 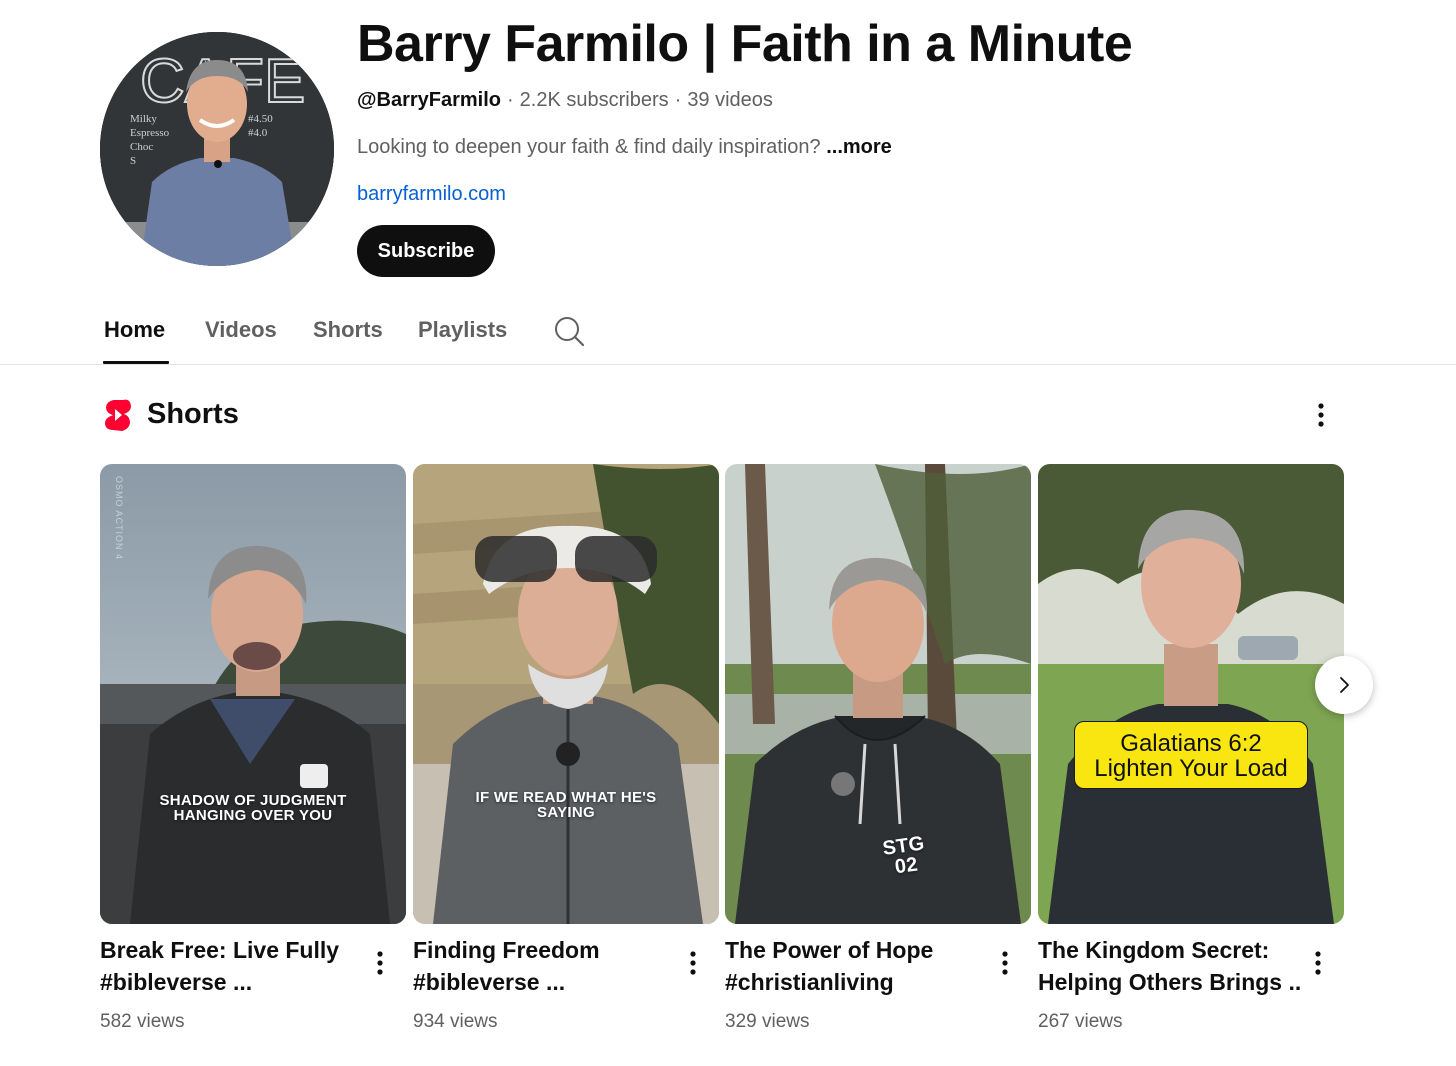 I want to click on channel-avatar: CAFE Milky Espresso Choc S #4.50 #4.0, so click(x=217, y=149).